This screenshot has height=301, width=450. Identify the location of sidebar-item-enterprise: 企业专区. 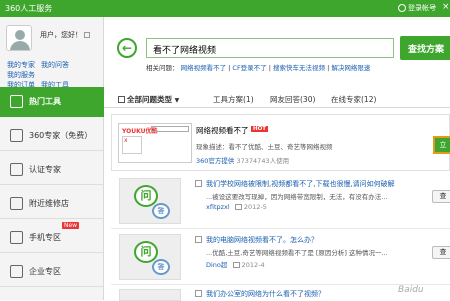
(52, 272).